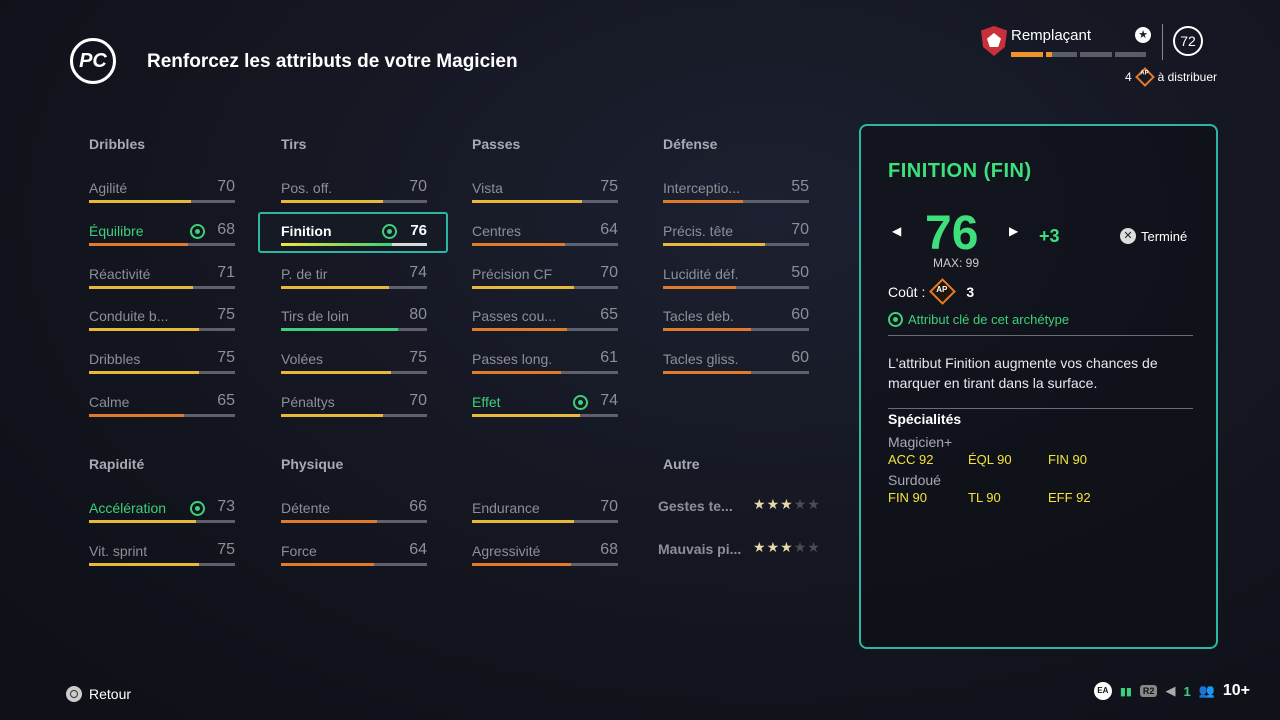  I want to click on attribute-row: Lucidité déf. 50, so click(736, 279).